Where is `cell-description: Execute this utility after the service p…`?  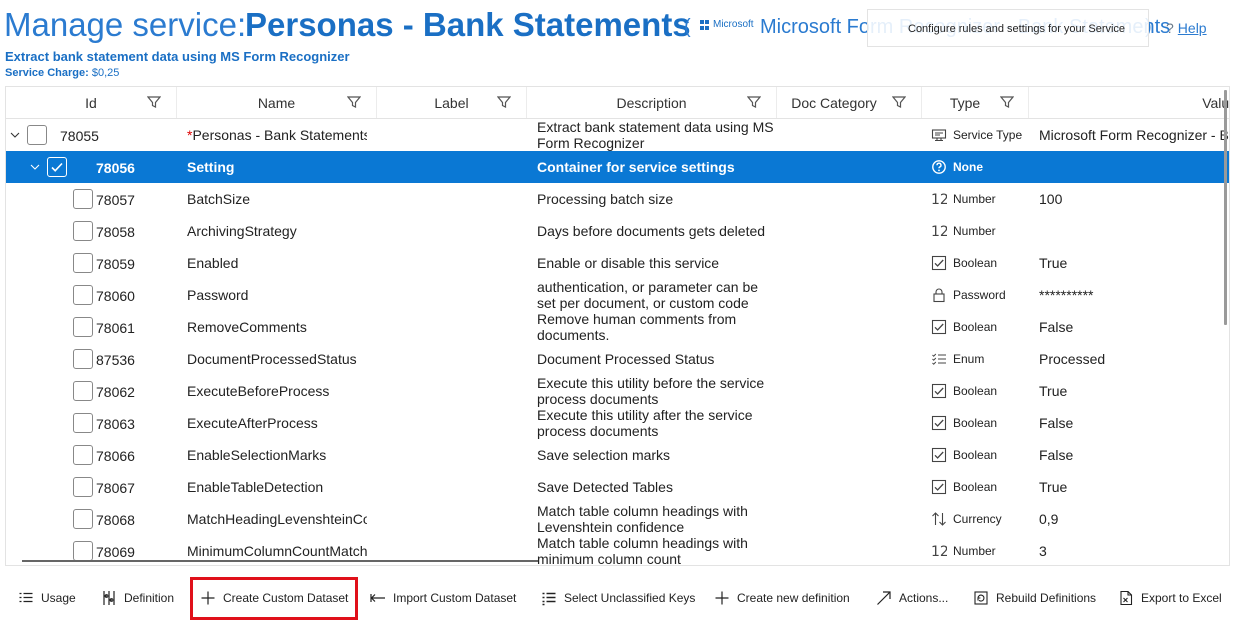 cell-description: Execute this utility after the service p… is located at coordinates (645, 423).